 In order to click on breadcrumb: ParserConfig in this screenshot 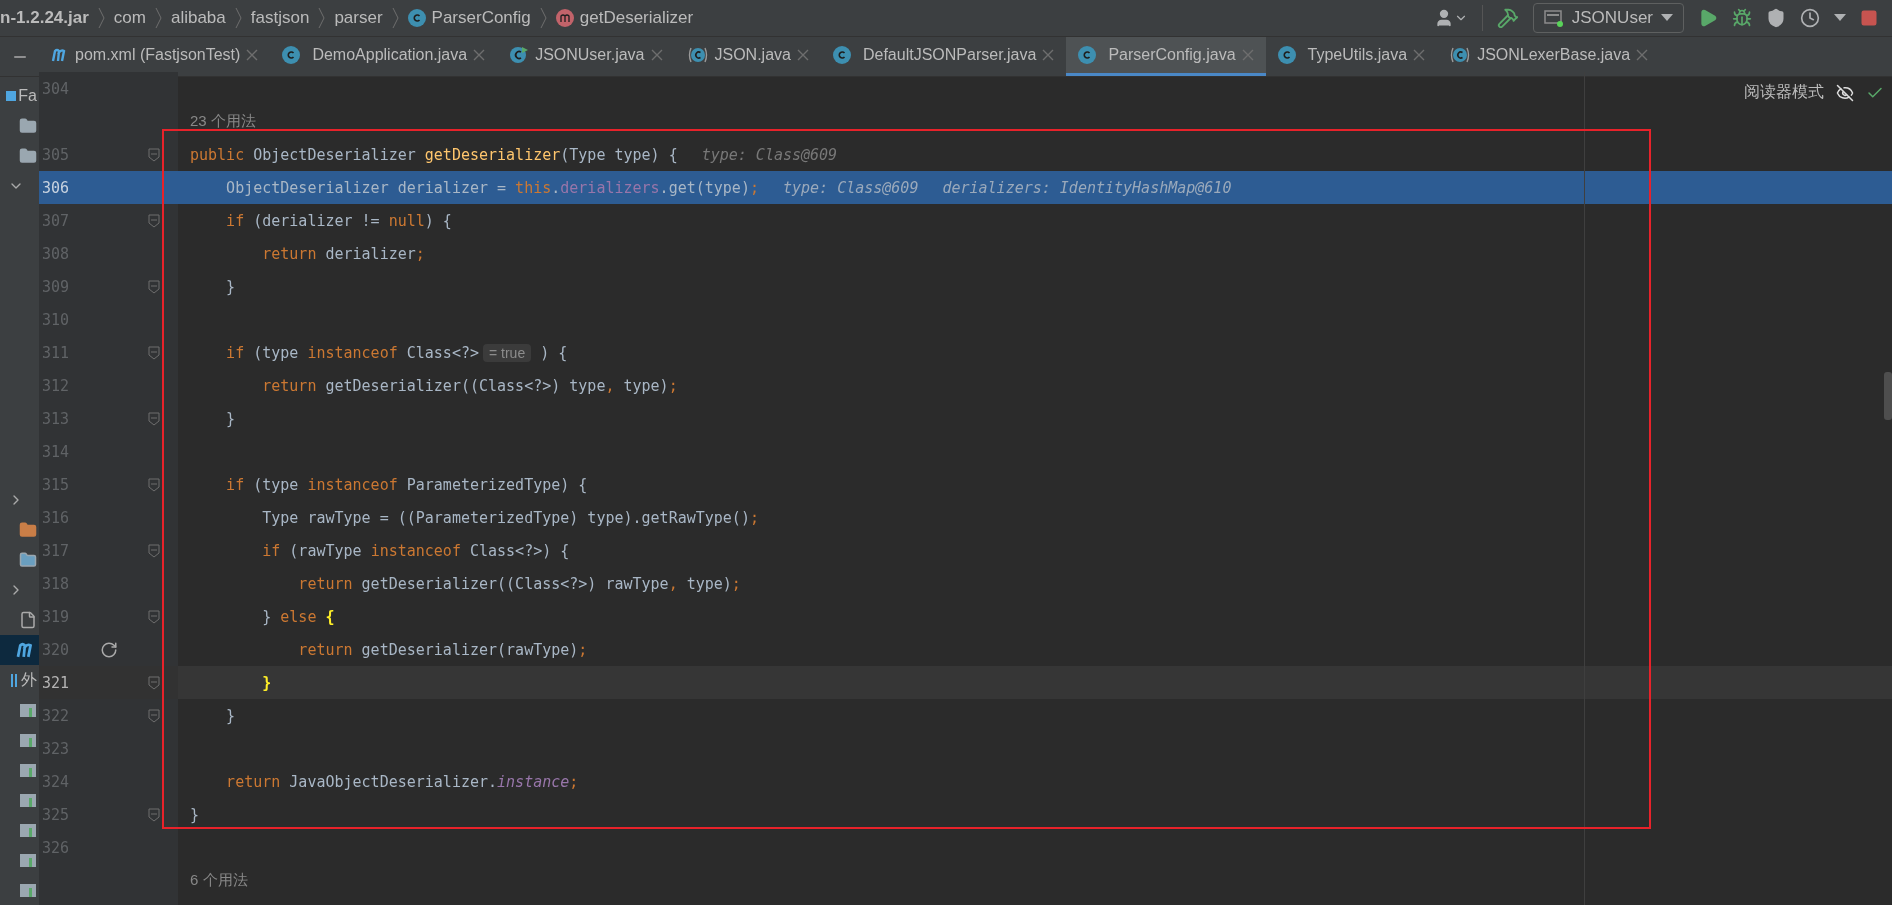, I will do `click(481, 18)`.